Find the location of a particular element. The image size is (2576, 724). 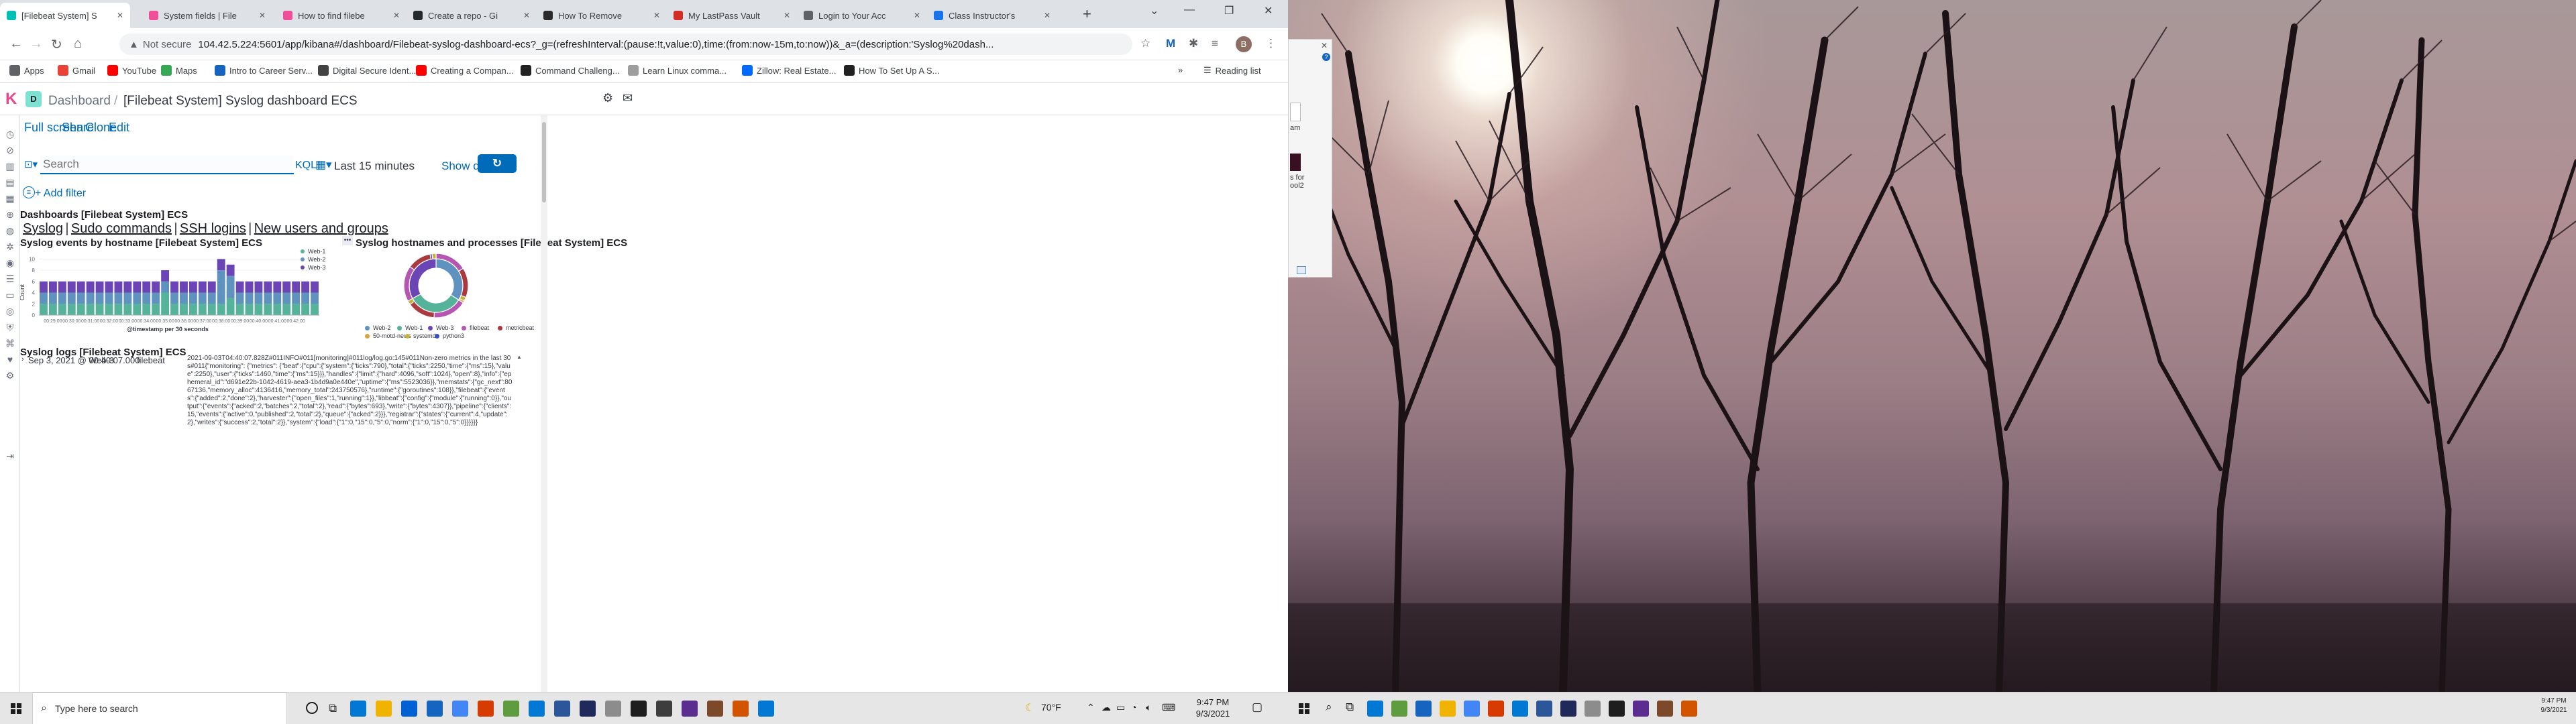

search-input is located at coordinates (164, 164).